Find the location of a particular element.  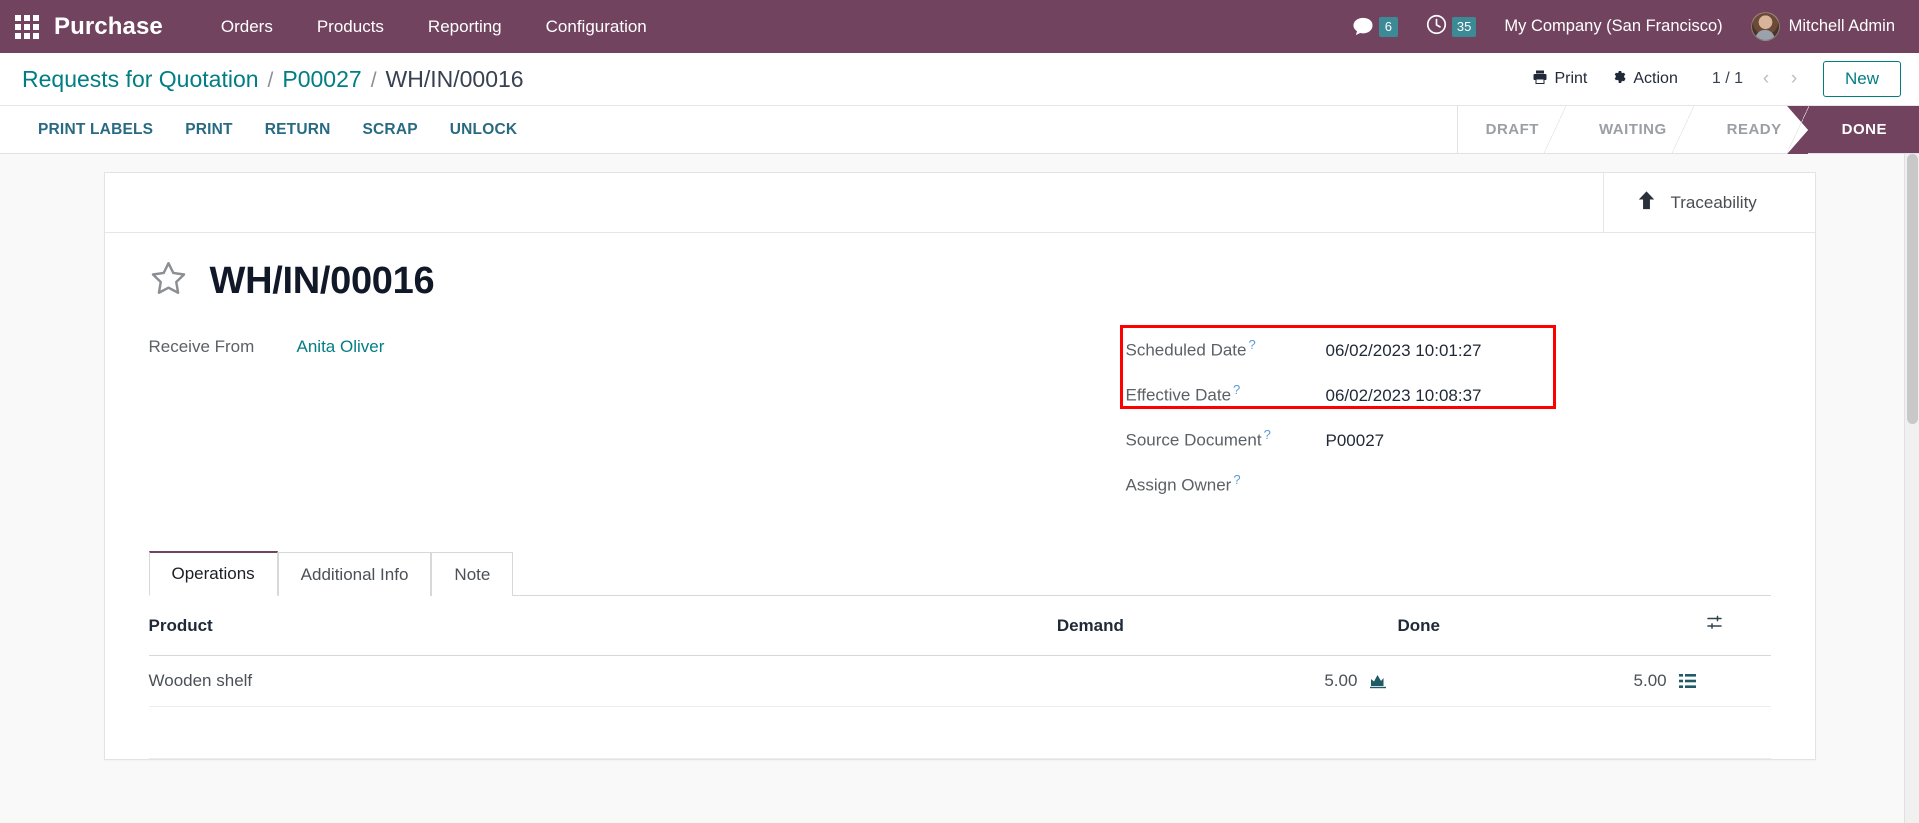

status-stage-draft: DRAFT is located at coordinates (1512, 129).